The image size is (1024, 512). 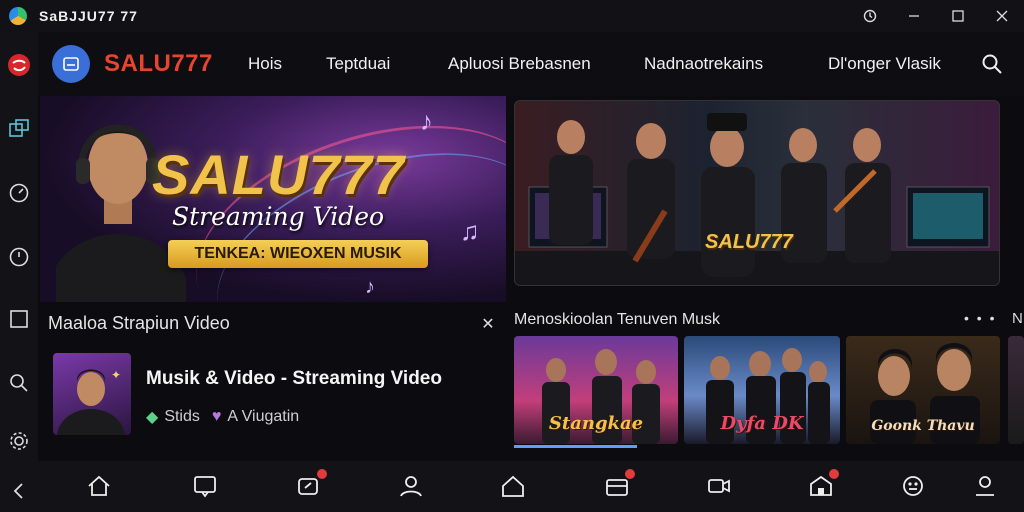 What do you see at coordinates (519, 64) in the screenshot?
I see `nav-item-3: Apluosi Brebasnen` at bounding box center [519, 64].